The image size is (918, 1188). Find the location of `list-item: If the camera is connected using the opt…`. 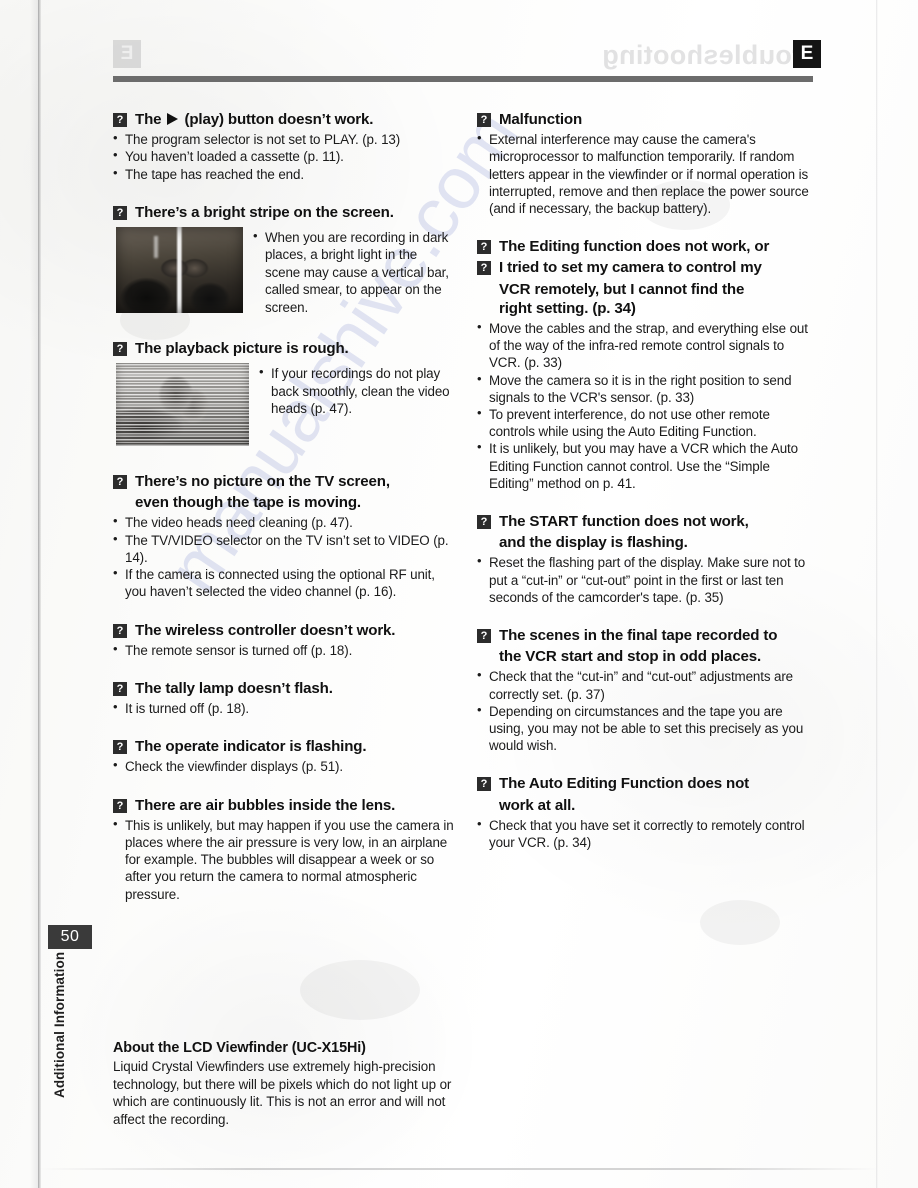

list-item: If the camera is connected using the opt… is located at coordinates (284, 582).